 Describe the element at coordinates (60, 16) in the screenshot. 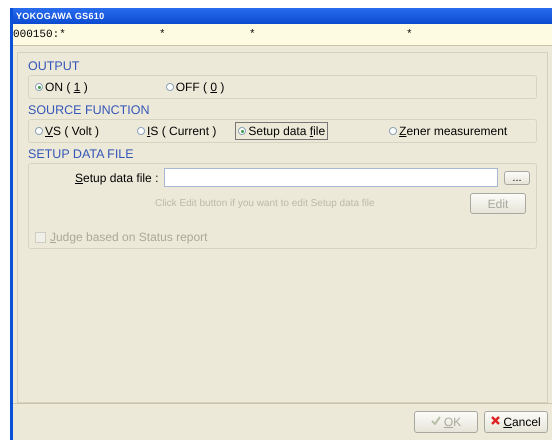

I see `window-title: YOKOGAWA GS610` at that location.